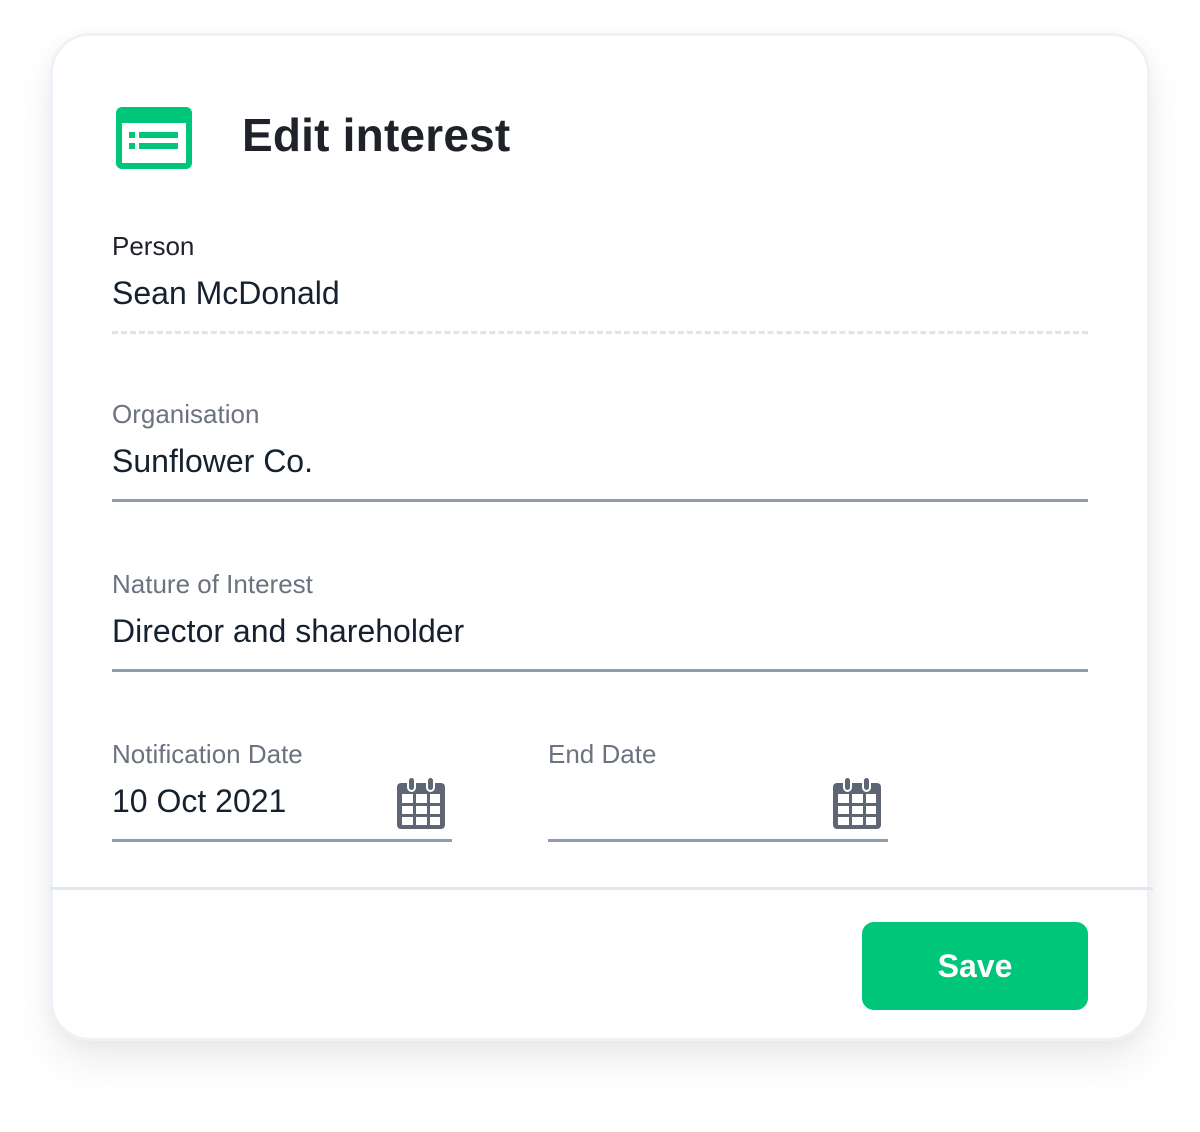 The width and height of the screenshot is (1200, 1132). Describe the element at coordinates (975, 966) in the screenshot. I see `save-button: Save` at that location.